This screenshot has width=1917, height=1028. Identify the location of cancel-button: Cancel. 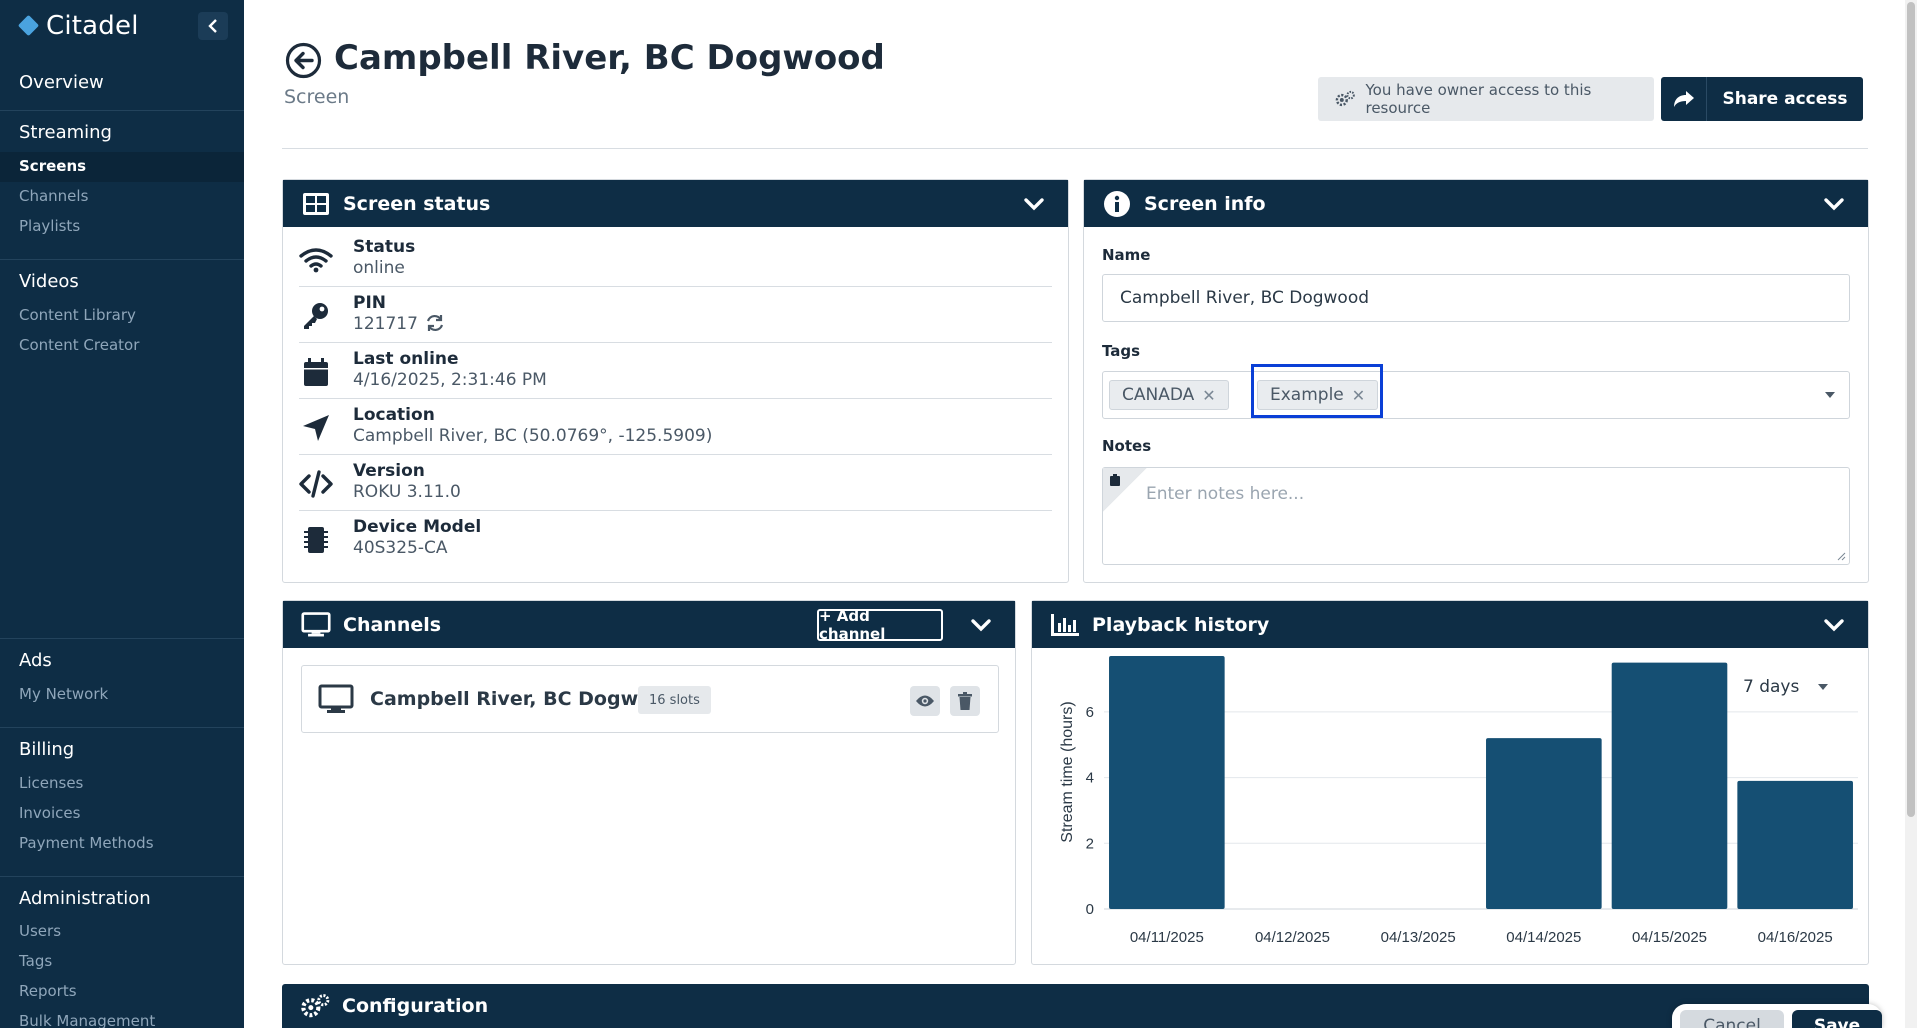
(1732, 1019).